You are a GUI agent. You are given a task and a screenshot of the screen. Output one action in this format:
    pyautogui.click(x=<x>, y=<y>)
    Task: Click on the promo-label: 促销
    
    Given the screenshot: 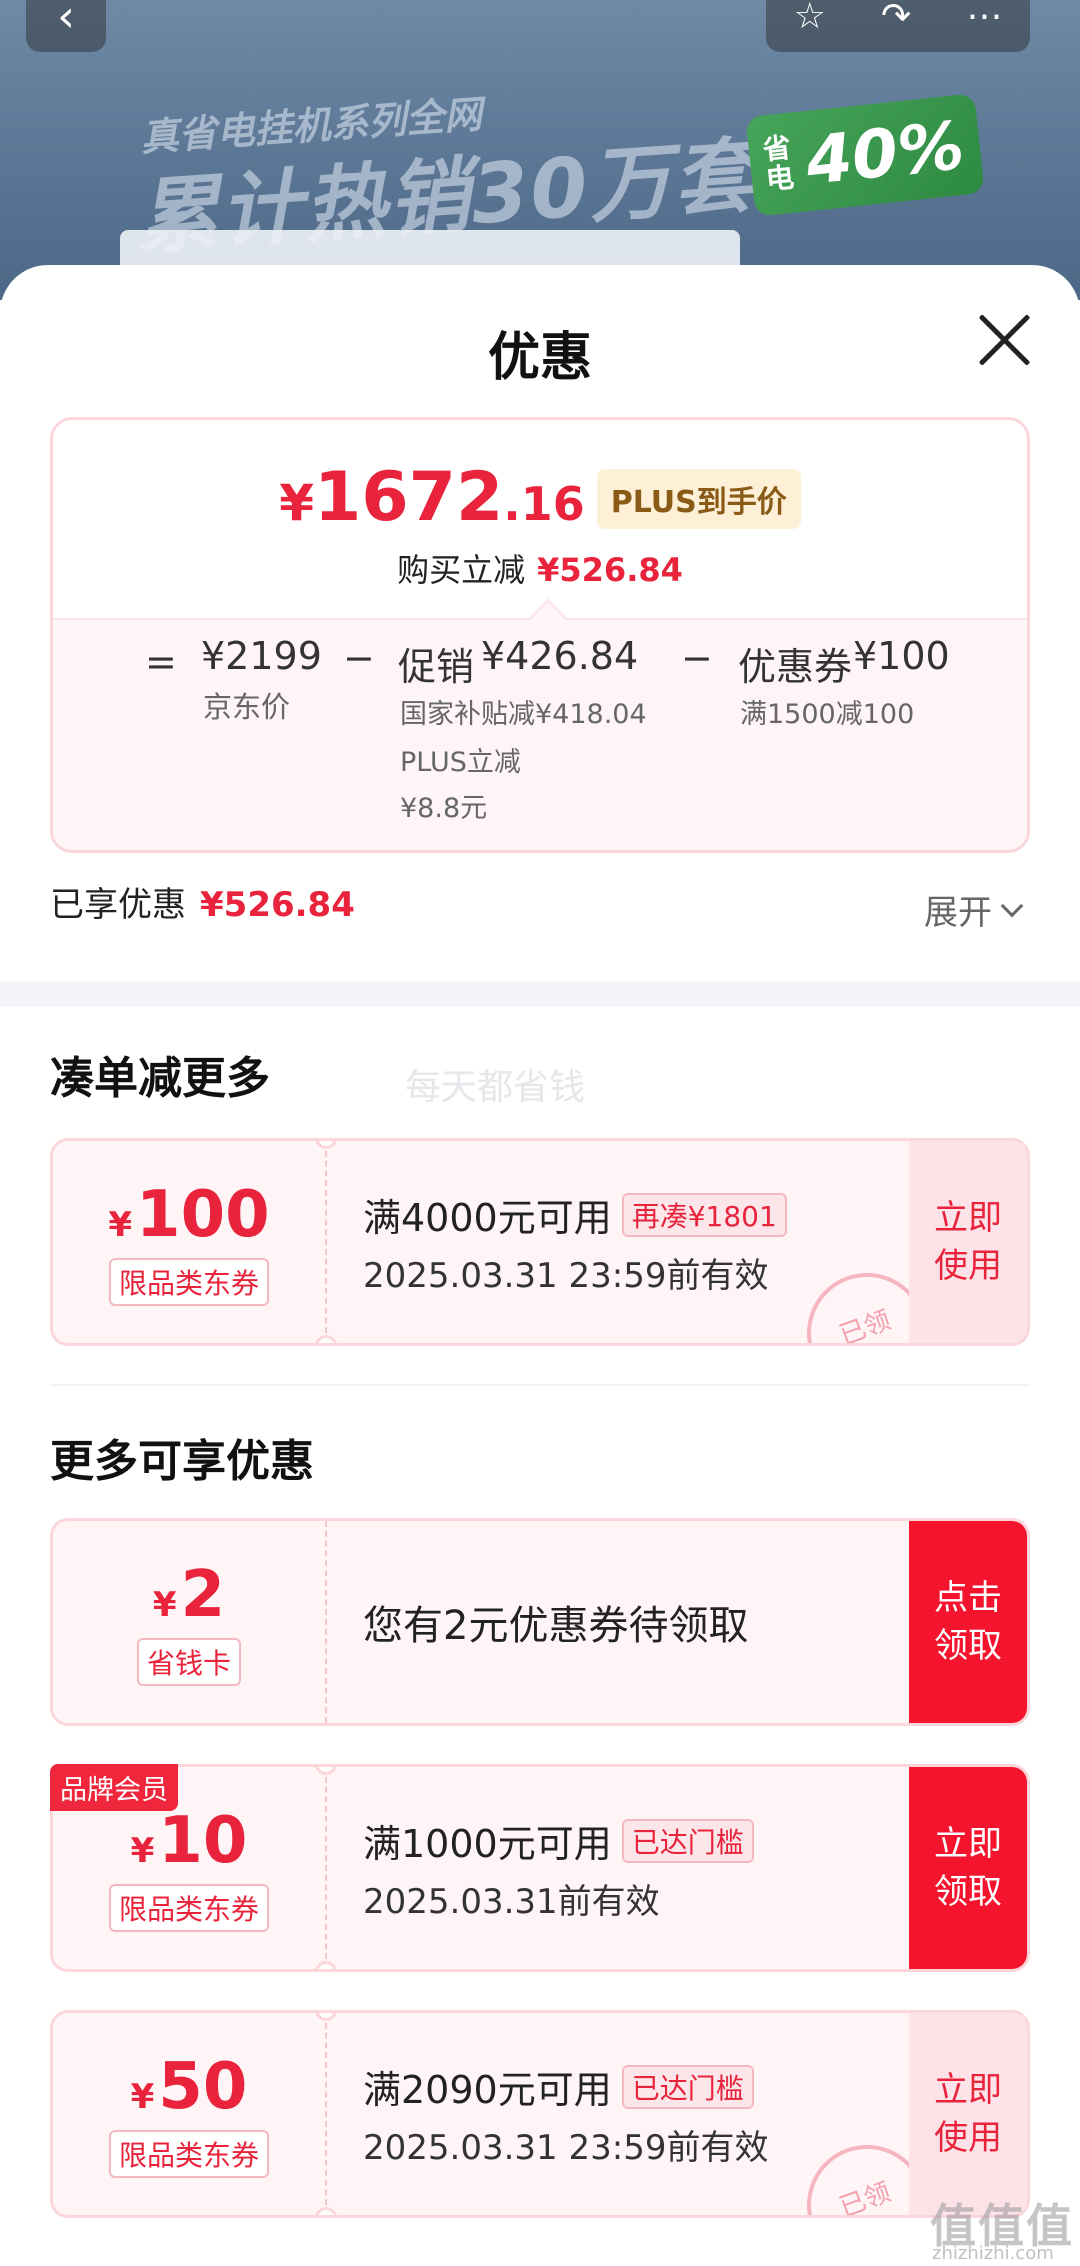 What is the action you would take?
    pyautogui.click(x=436, y=667)
    